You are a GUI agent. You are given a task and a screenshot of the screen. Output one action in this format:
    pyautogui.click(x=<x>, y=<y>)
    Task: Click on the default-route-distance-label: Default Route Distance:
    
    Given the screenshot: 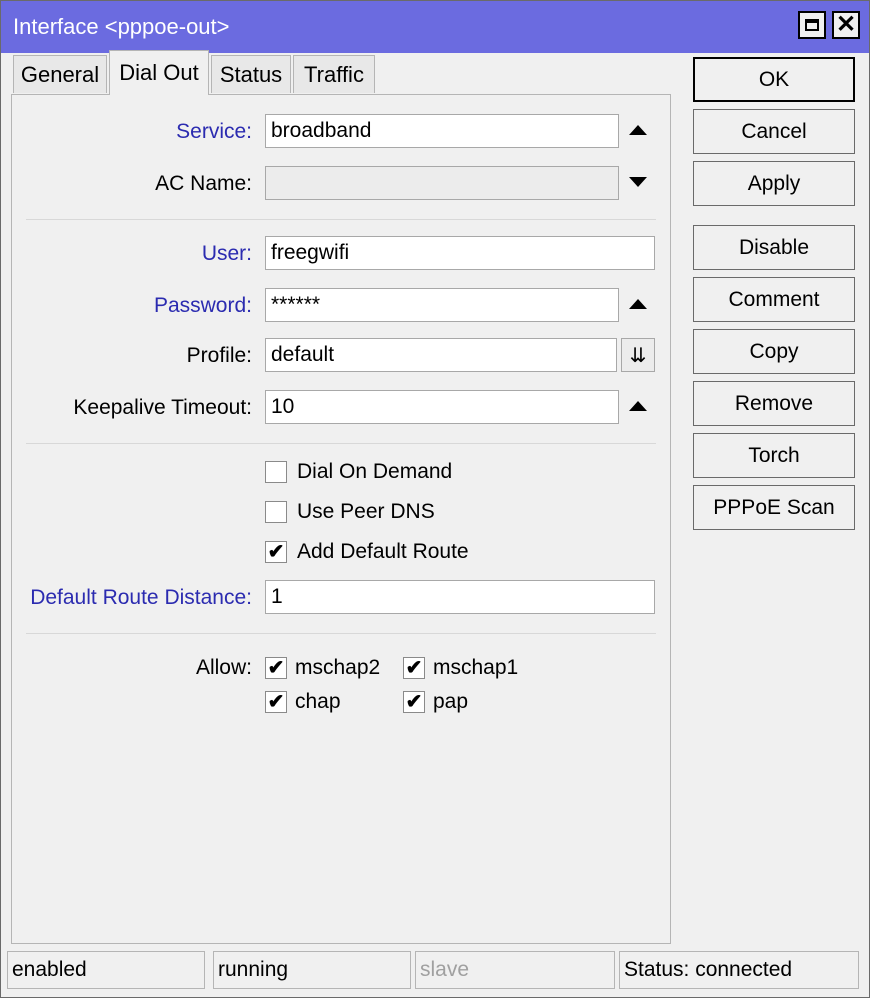 What is the action you would take?
    pyautogui.click(x=141, y=597)
    